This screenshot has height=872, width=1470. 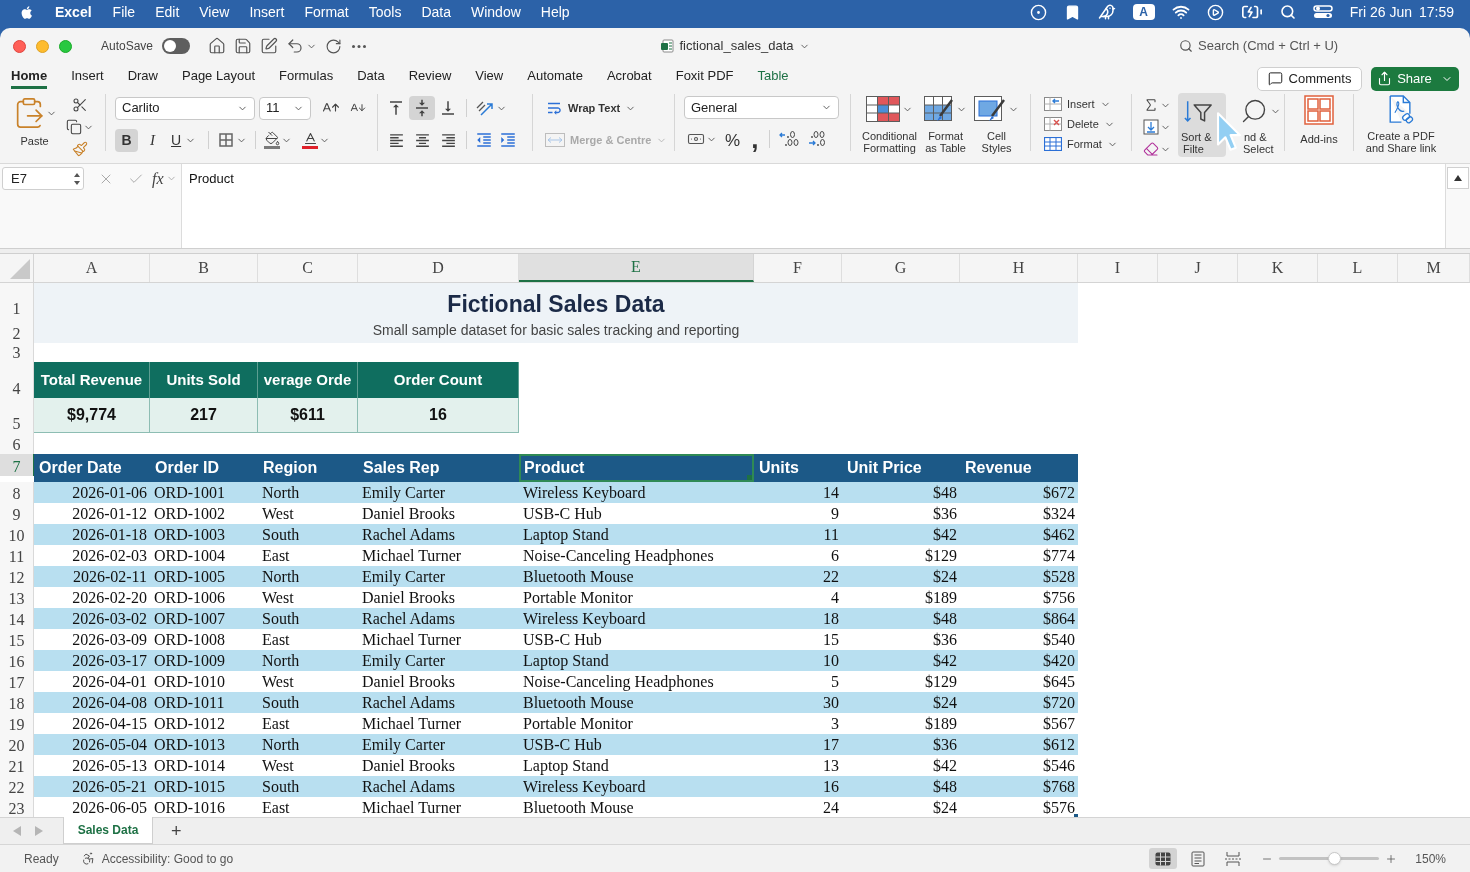 What do you see at coordinates (946, 122) in the screenshot?
I see `styles-button: Format as Table` at bounding box center [946, 122].